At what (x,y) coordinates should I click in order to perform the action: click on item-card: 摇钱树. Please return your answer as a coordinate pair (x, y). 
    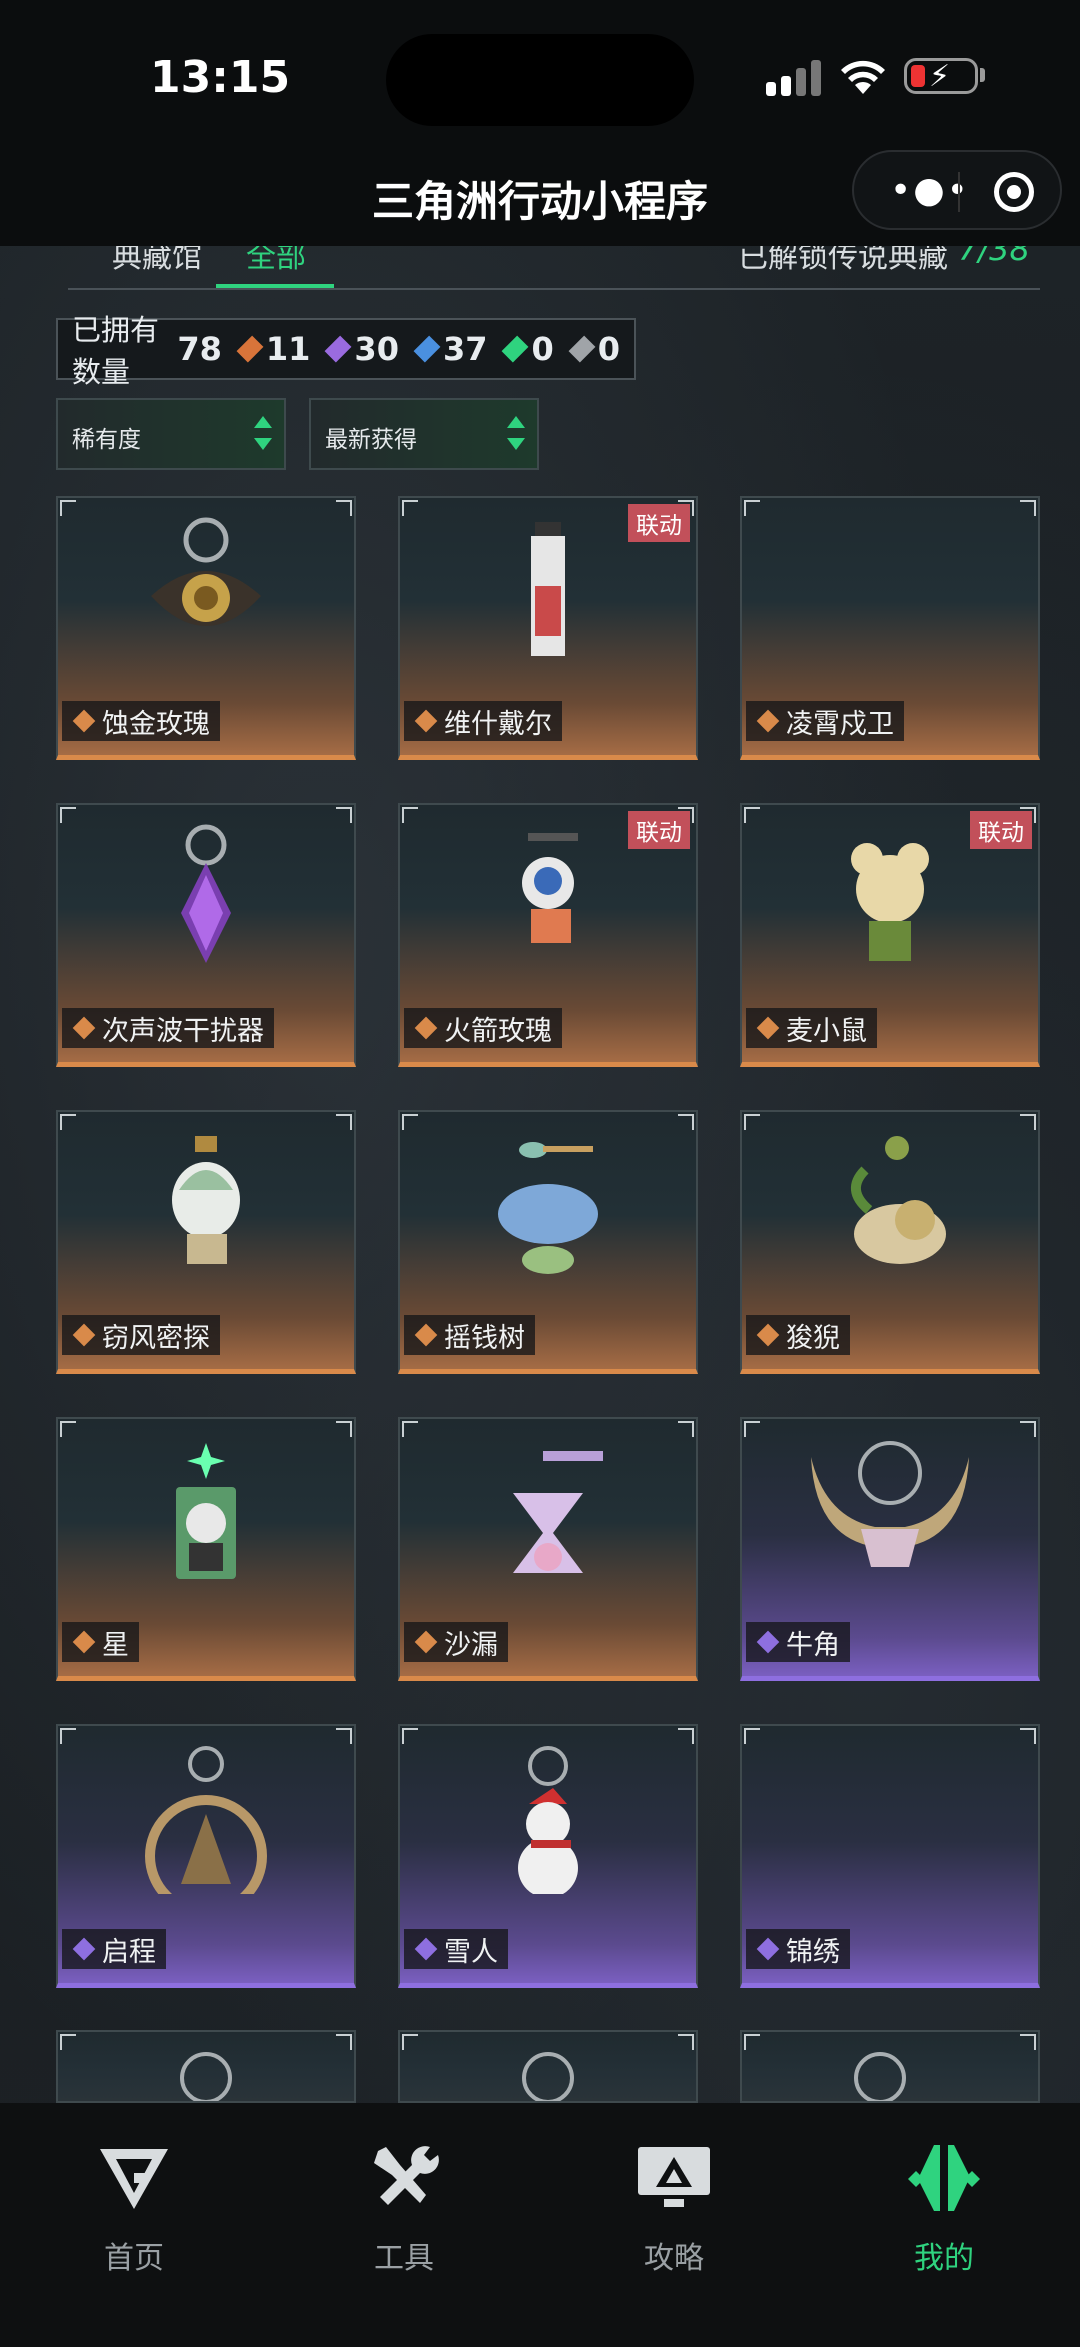
    Looking at the image, I should click on (548, 1242).